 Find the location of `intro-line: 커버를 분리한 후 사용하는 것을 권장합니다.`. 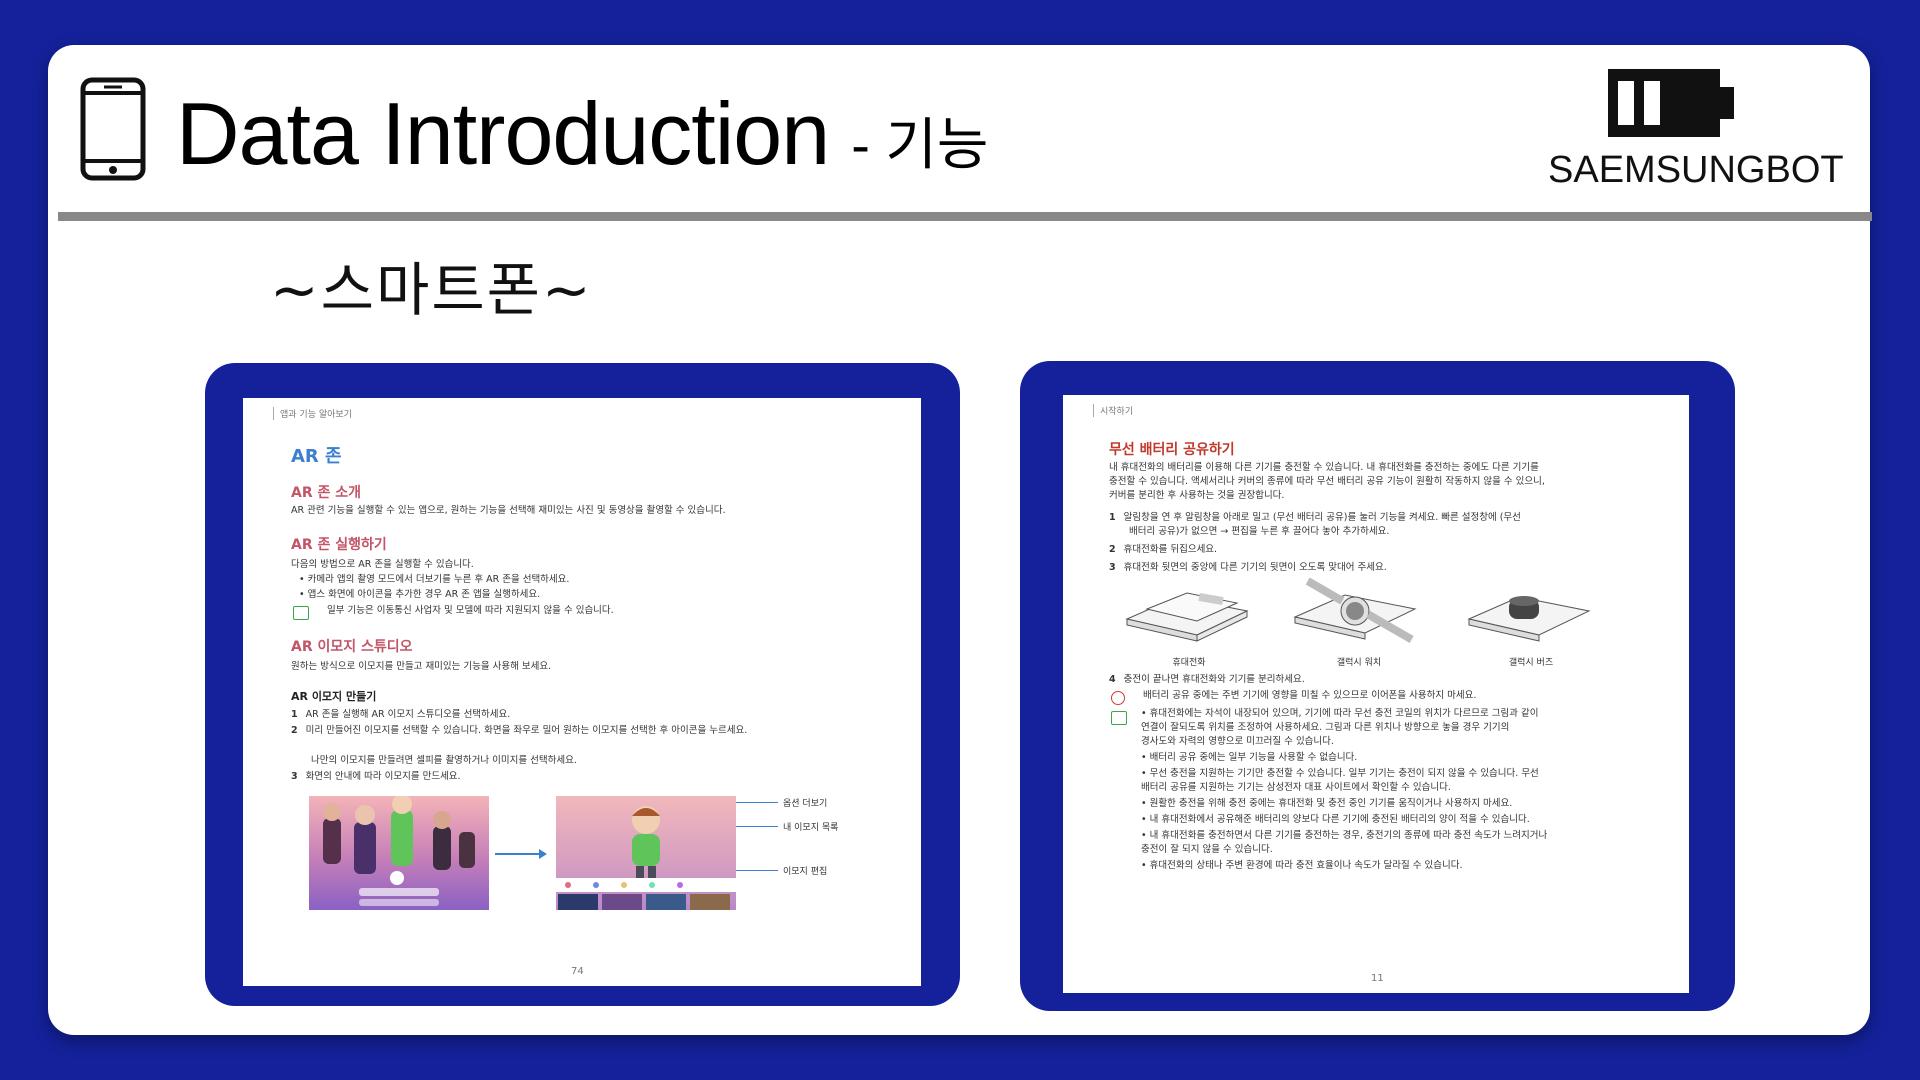

intro-line: 커버를 분리한 후 사용하는 것을 권장합니다. is located at coordinates (1197, 495).